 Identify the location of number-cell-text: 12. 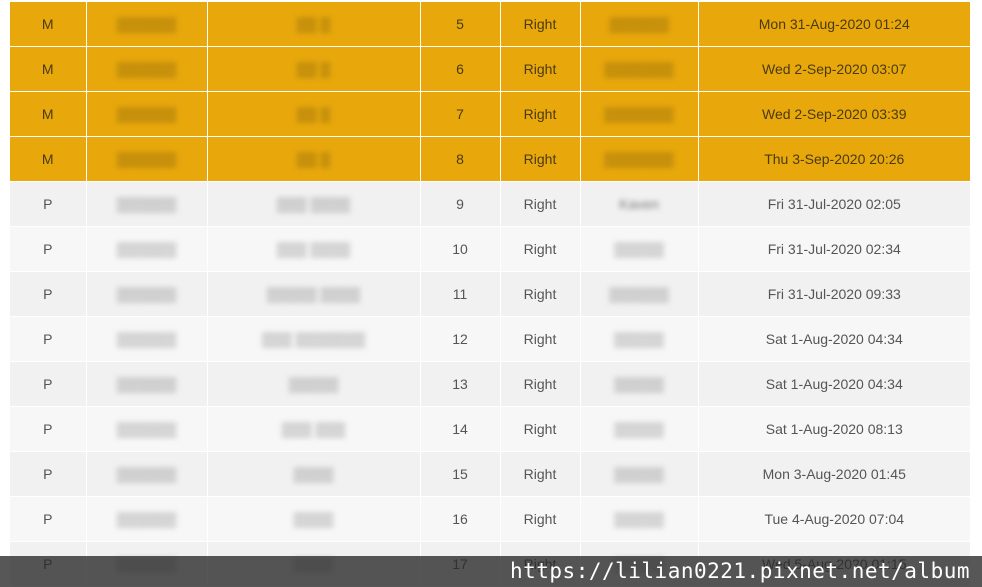
(460, 339).